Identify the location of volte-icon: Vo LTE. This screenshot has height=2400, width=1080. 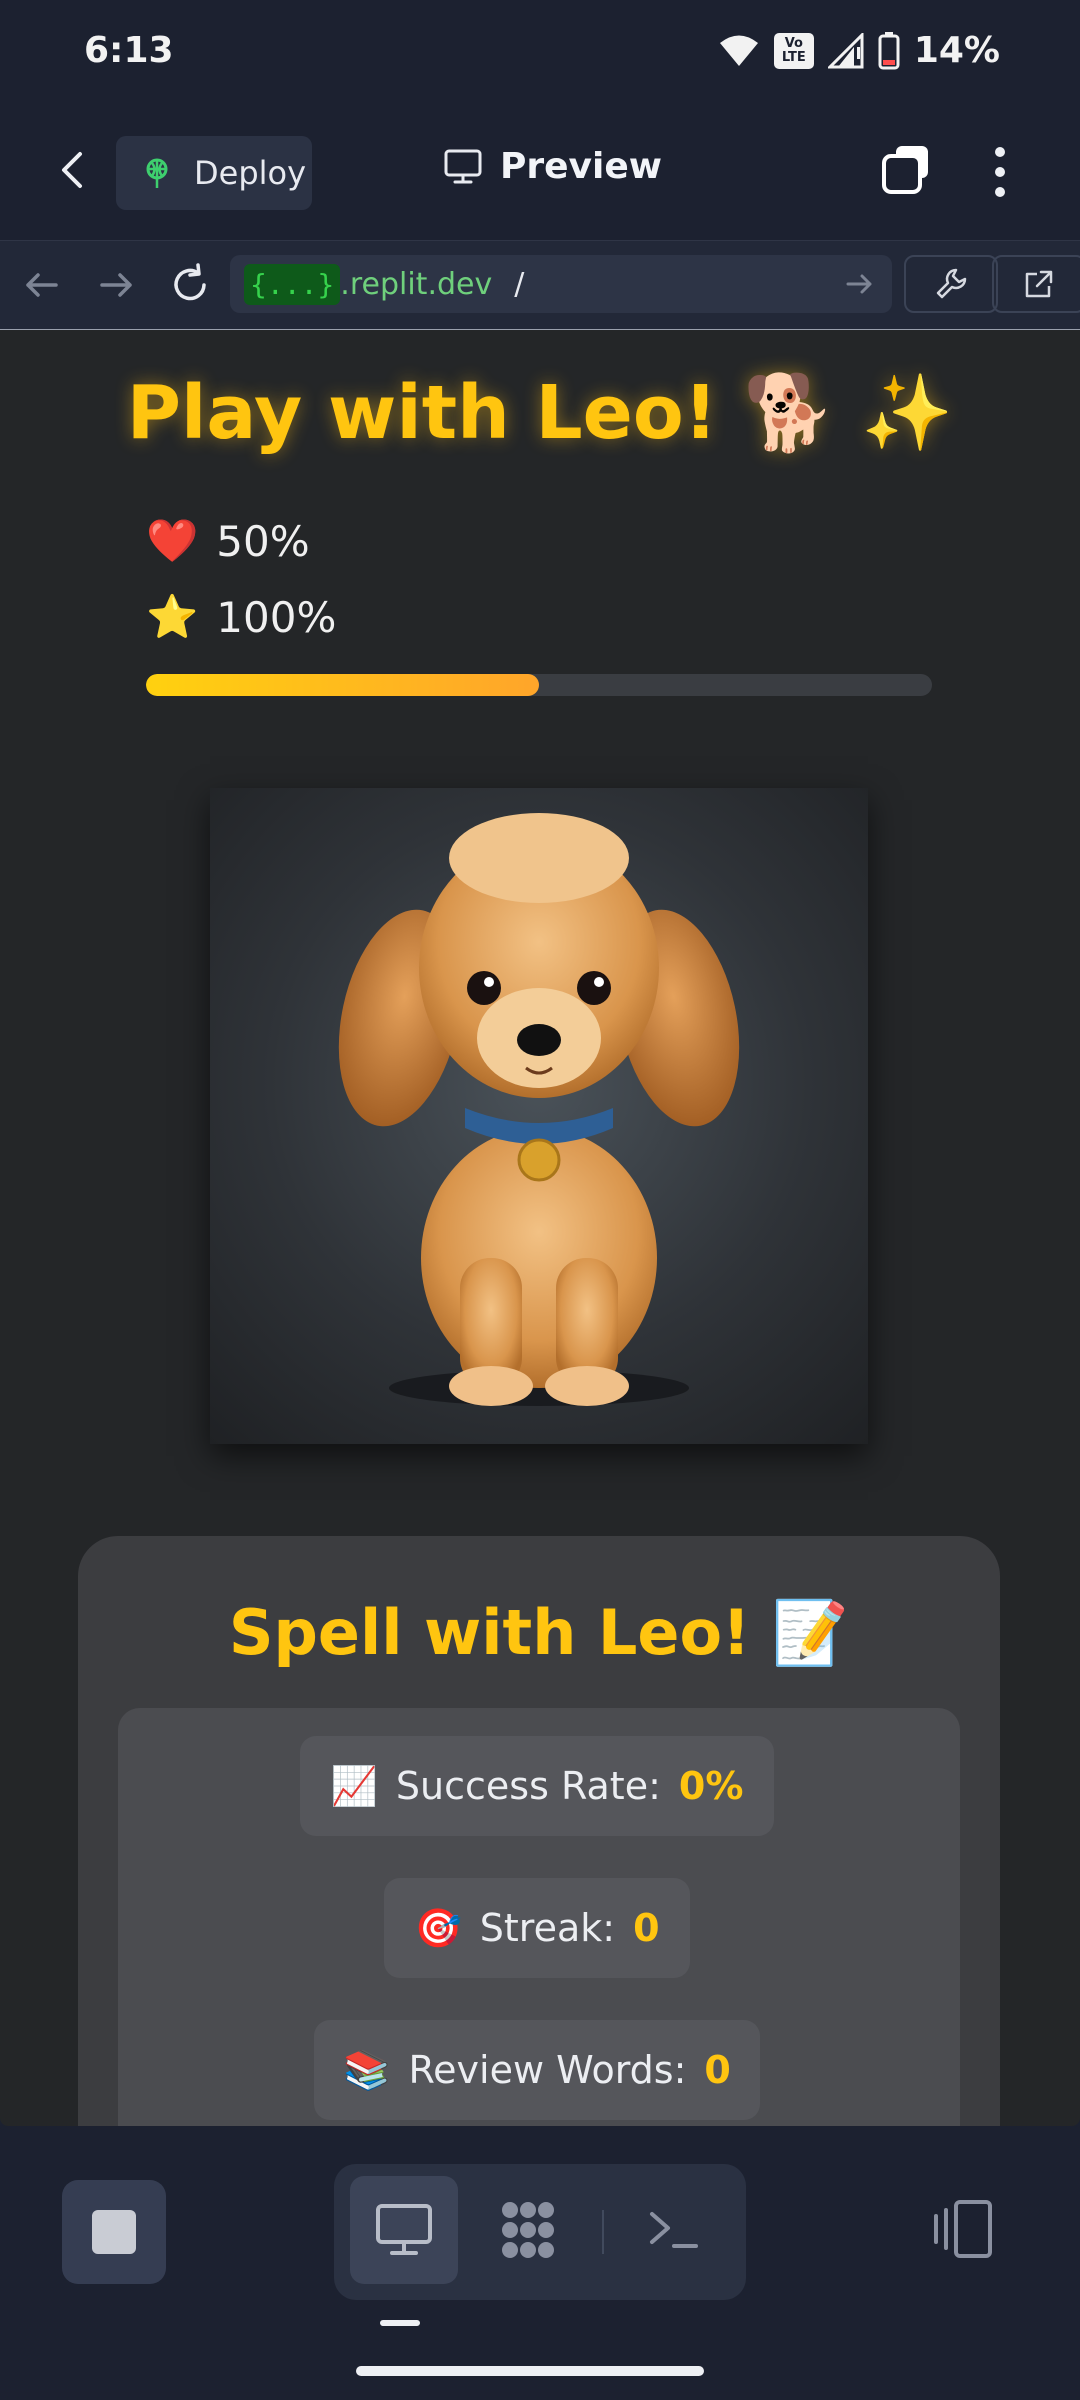
(793, 50).